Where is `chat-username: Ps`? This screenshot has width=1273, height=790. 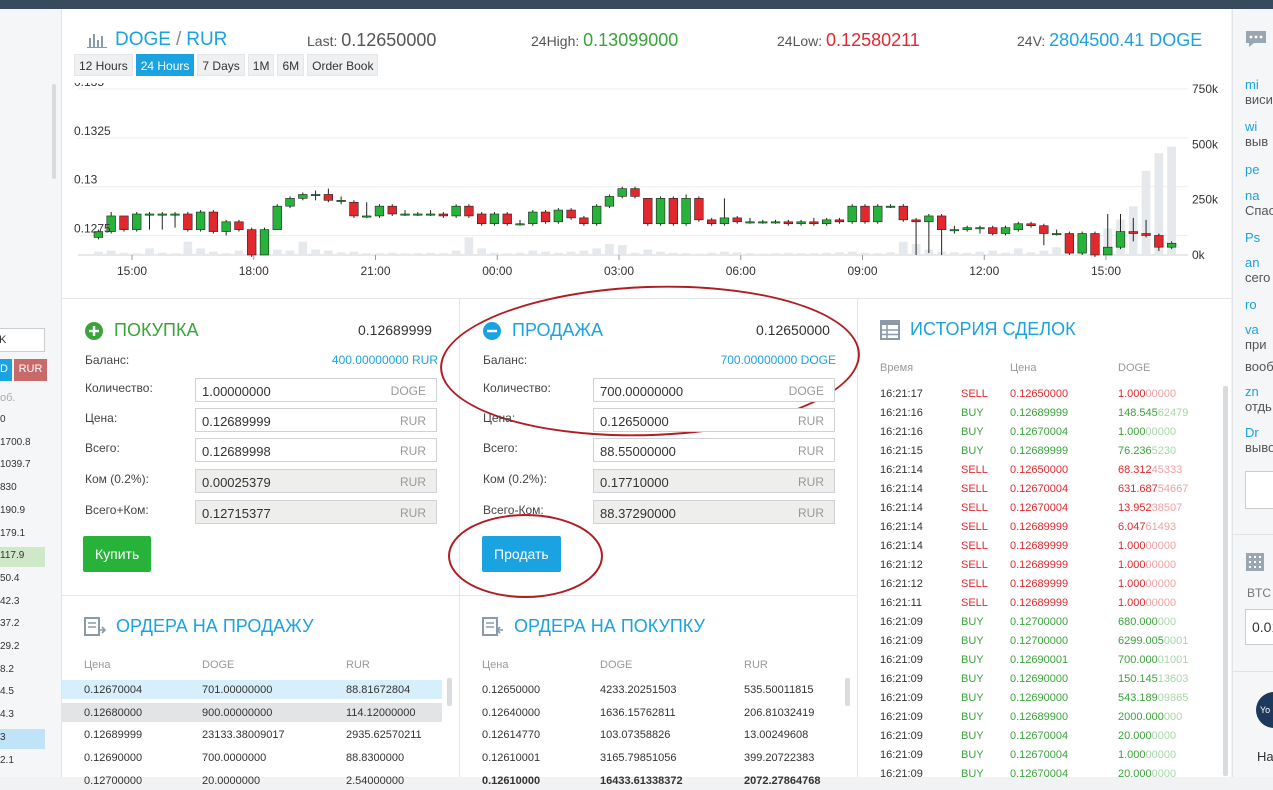
chat-username: Ps is located at coordinates (1252, 237).